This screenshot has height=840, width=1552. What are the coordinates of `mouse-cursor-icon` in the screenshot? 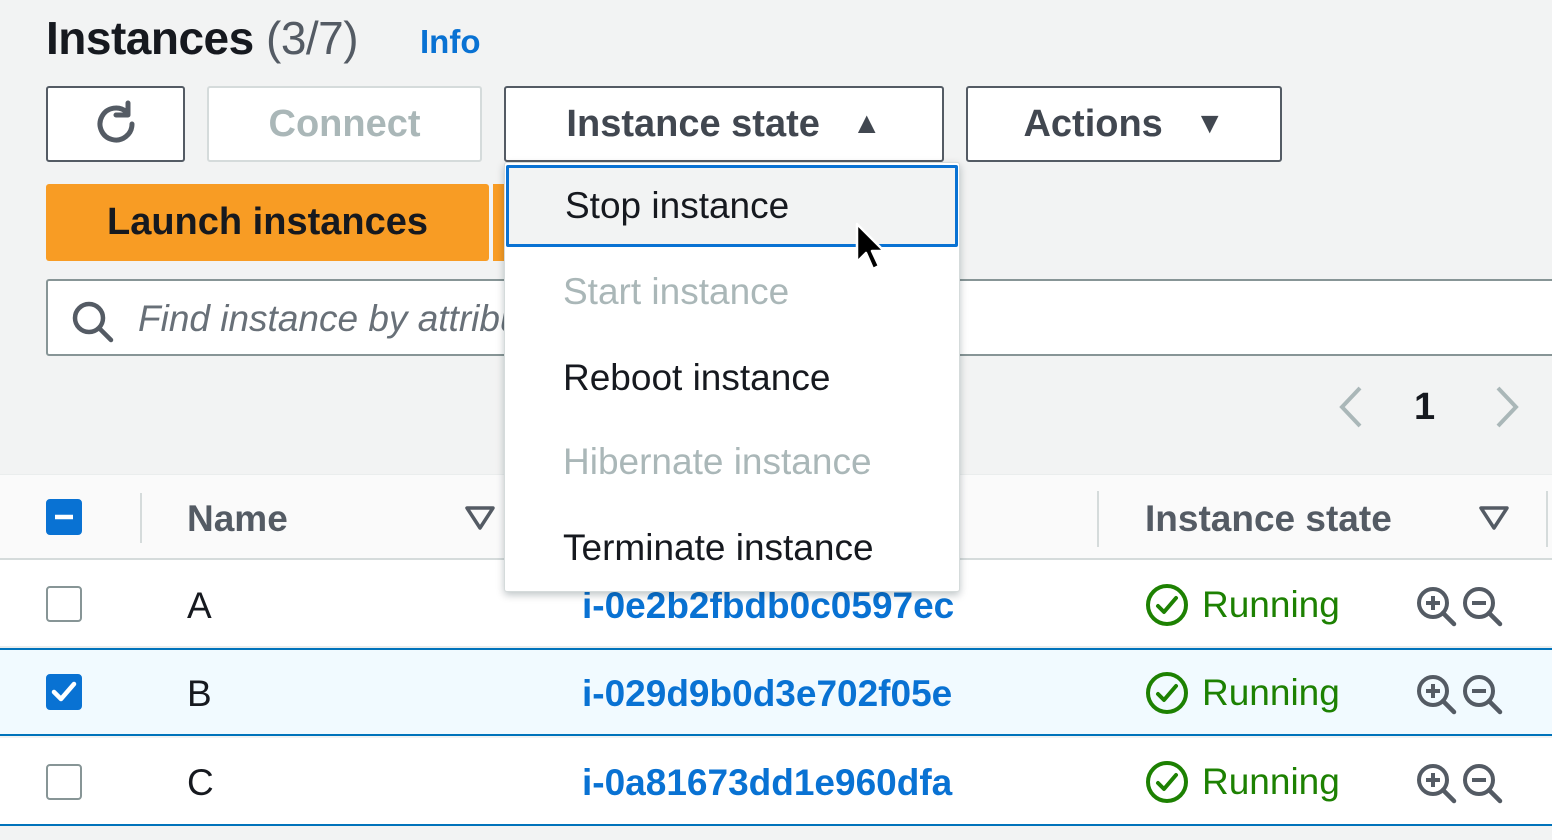 It's located at (870, 246).